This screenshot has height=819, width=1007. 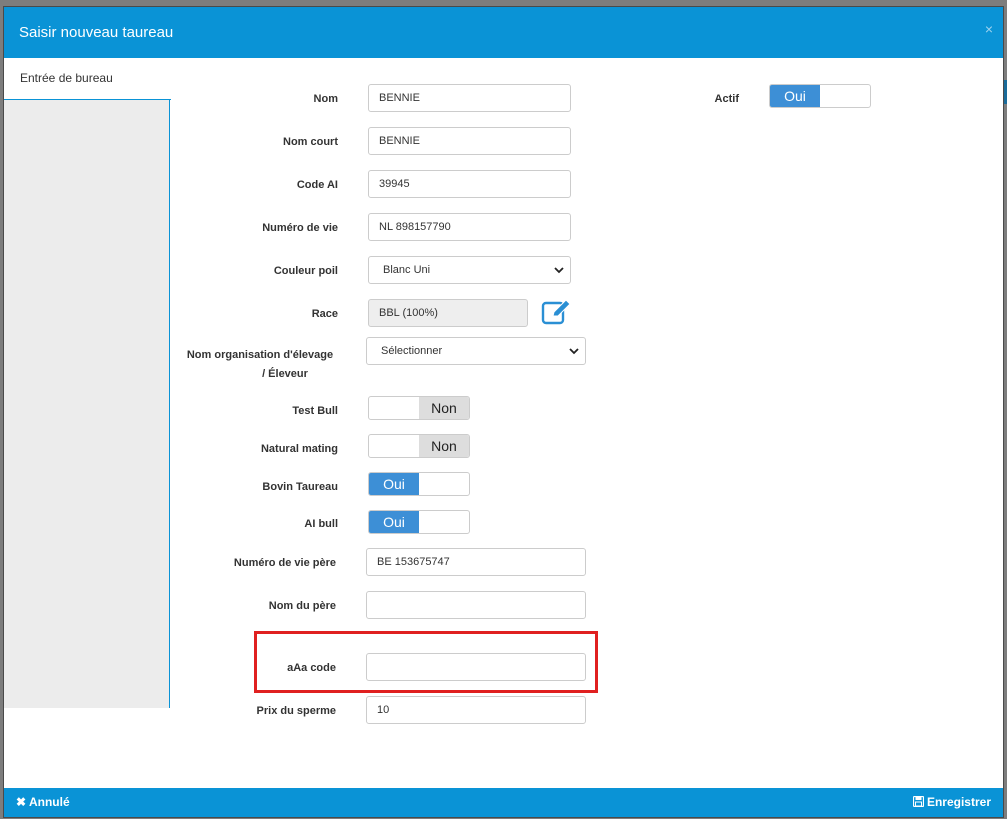 What do you see at coordinates (305, 271) in the screenshot?
I see `couleur-poil-label: Couleur poil` at bounding box center [305, 271].